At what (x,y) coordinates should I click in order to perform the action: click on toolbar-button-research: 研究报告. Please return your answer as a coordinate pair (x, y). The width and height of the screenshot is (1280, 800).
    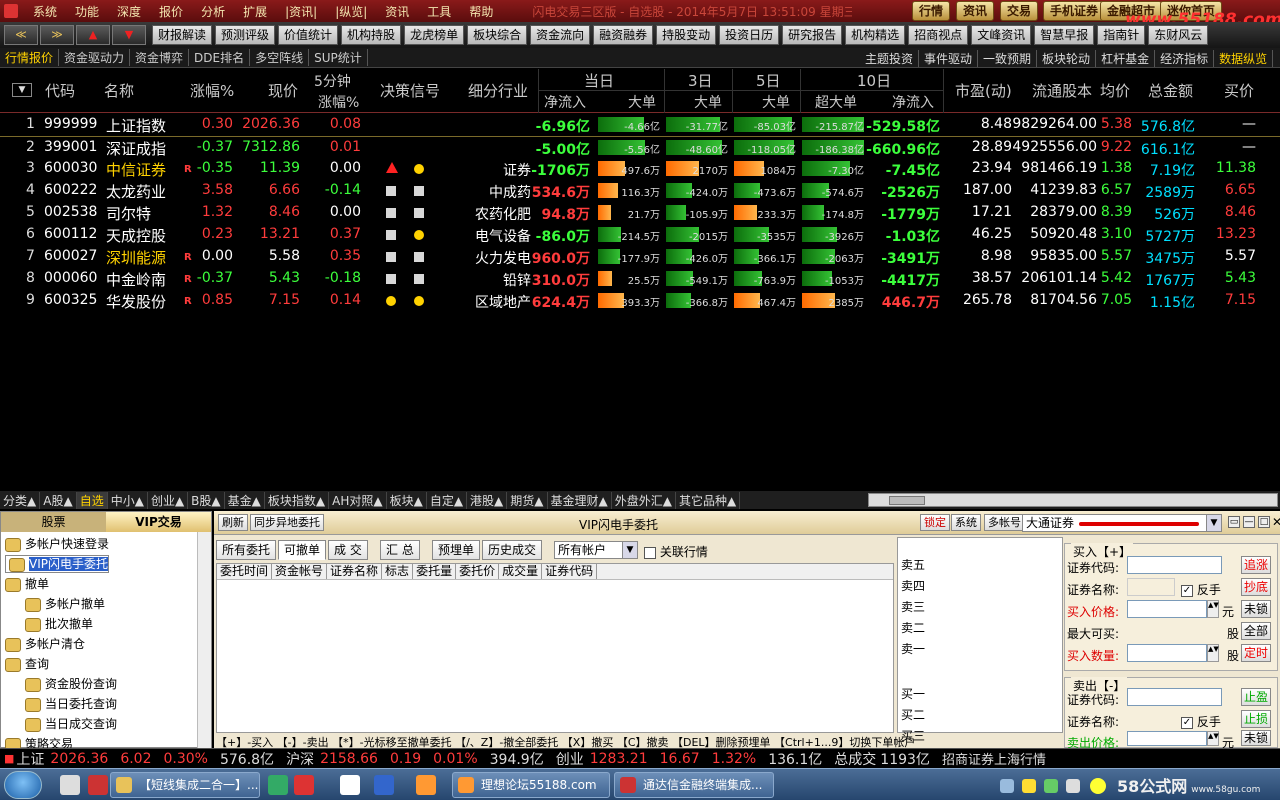
    Looking at the image, I should click on (812, 35).